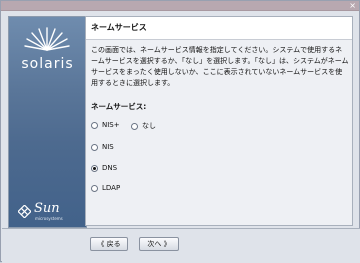 This screenshot has width=360, height=263. I want to click on radio-dns: DNS, so click(104, 168).